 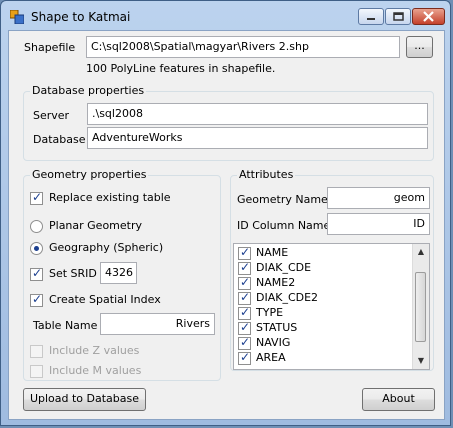 I want to click on include-z-checkbox, so click(x=36, y=351).